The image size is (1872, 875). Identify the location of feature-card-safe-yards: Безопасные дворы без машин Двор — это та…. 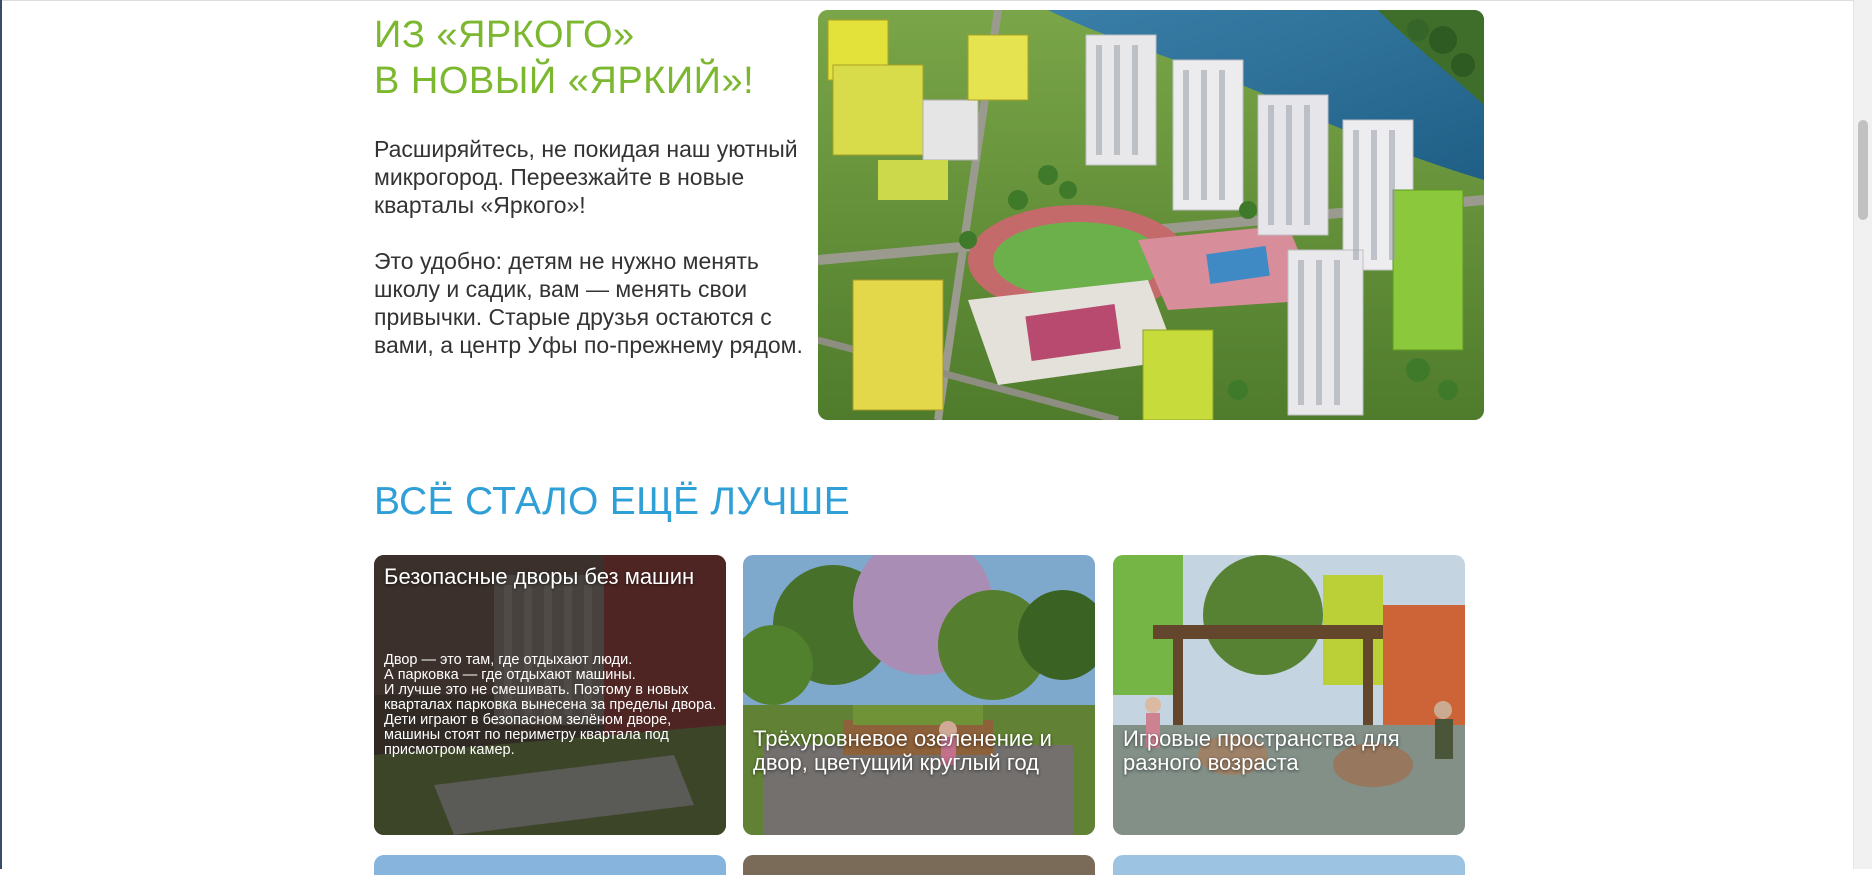
(550, 695).